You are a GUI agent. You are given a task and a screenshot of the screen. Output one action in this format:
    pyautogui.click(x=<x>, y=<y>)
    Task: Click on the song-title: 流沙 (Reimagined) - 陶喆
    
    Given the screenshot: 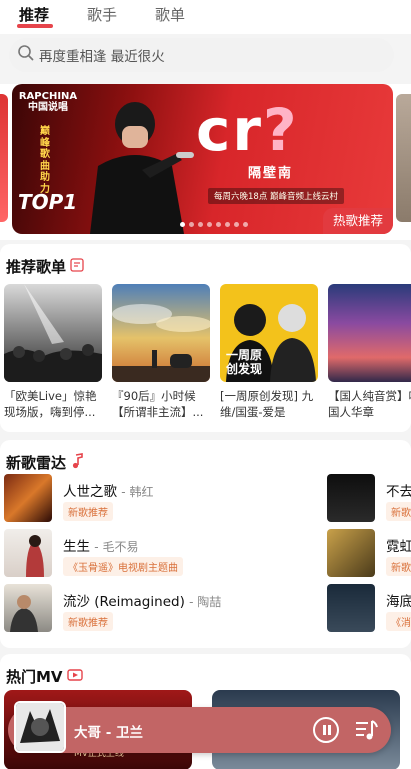 What is the action you would take?
    pyautogui.click(x=142, y=600)
    